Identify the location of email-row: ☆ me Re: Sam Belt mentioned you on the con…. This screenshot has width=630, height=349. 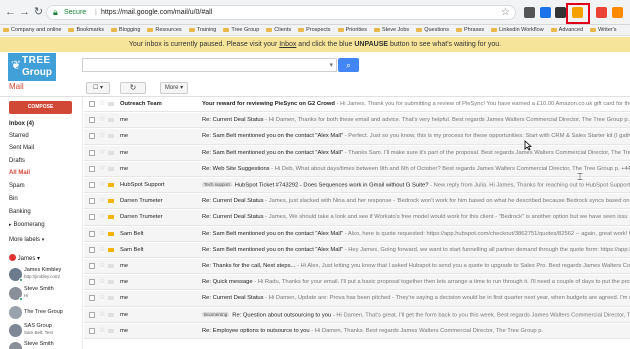
(357, 153).